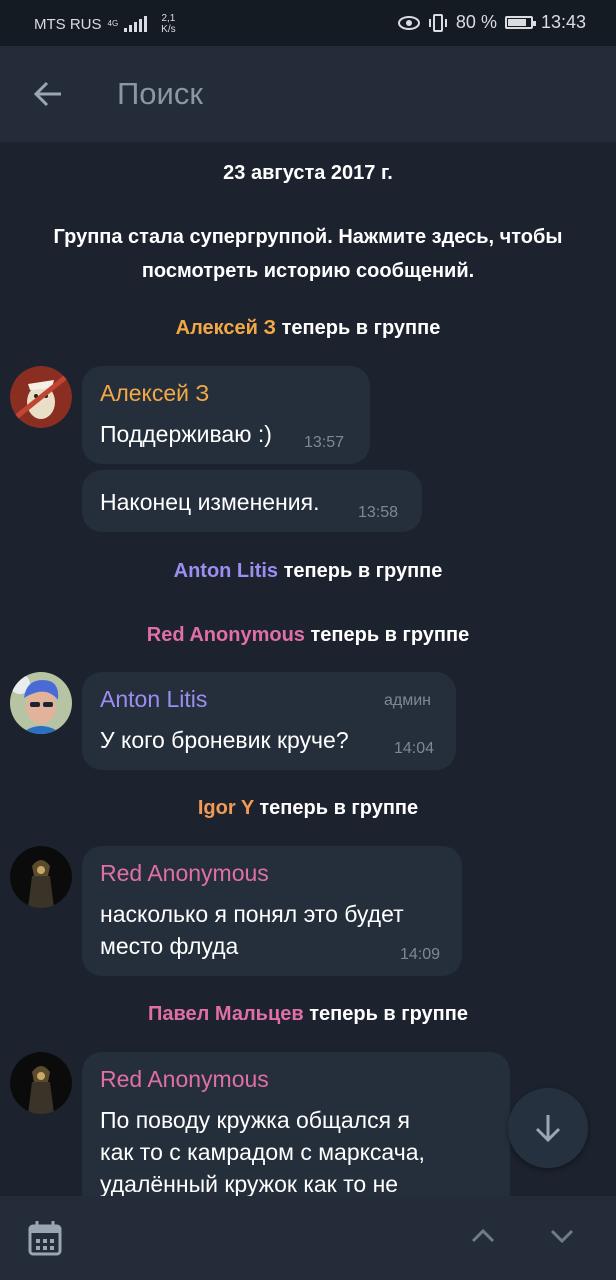  Describe the element at coordinates (226, 328) in the screenshot. I see `join-user-name: Алексей З` at that location.